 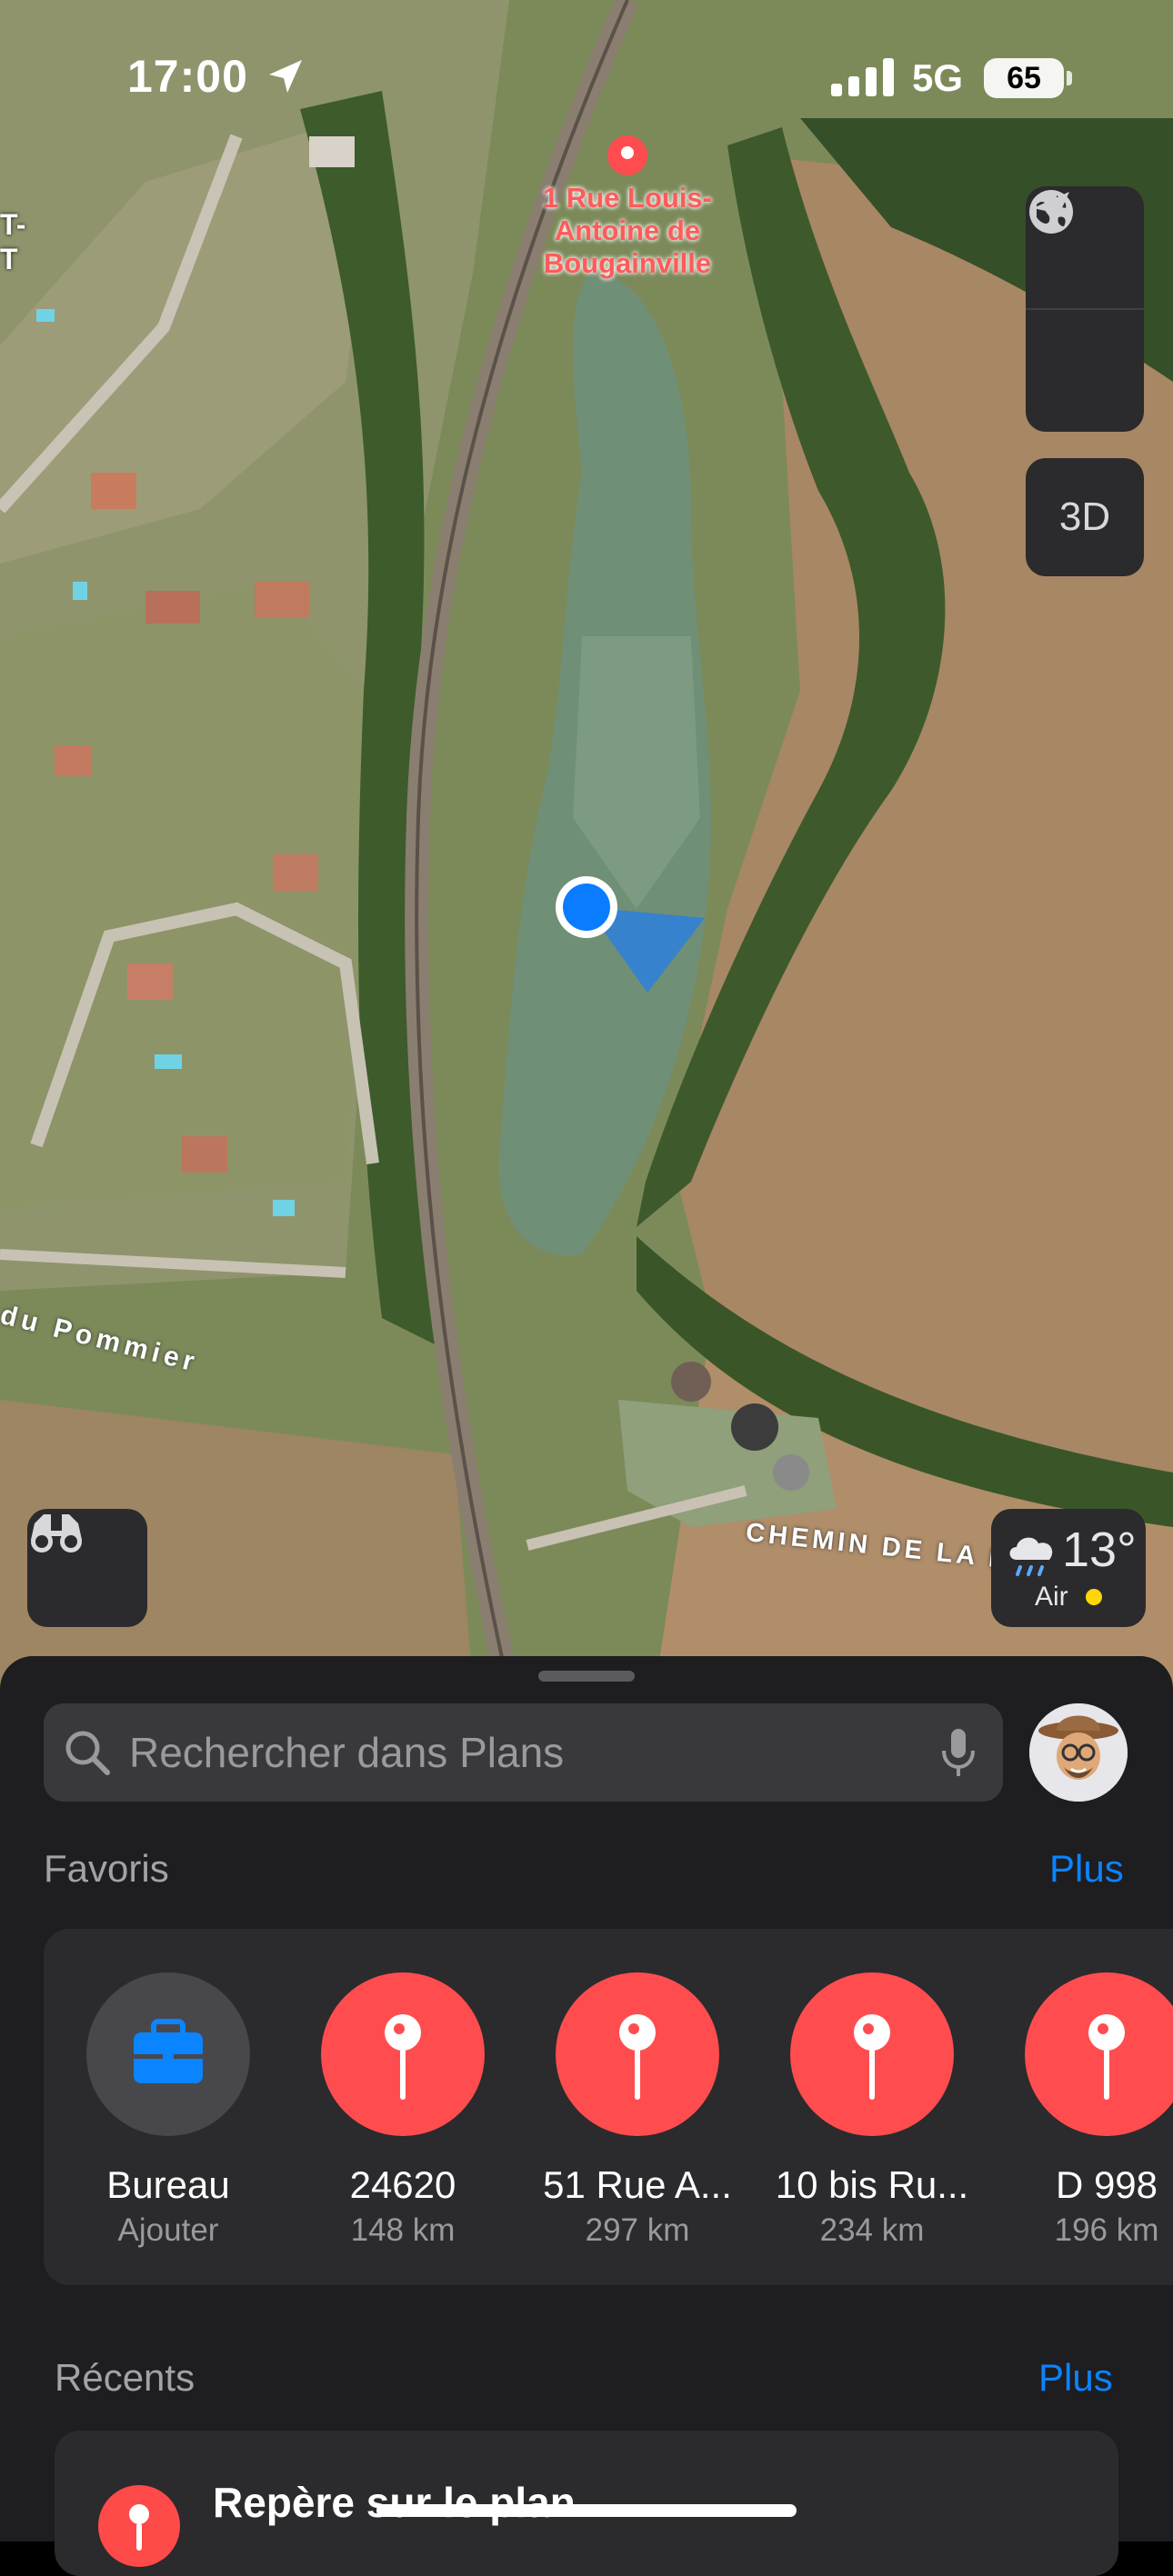 I want to click on battery-indicator: 65, so click(x=1024, y=78).